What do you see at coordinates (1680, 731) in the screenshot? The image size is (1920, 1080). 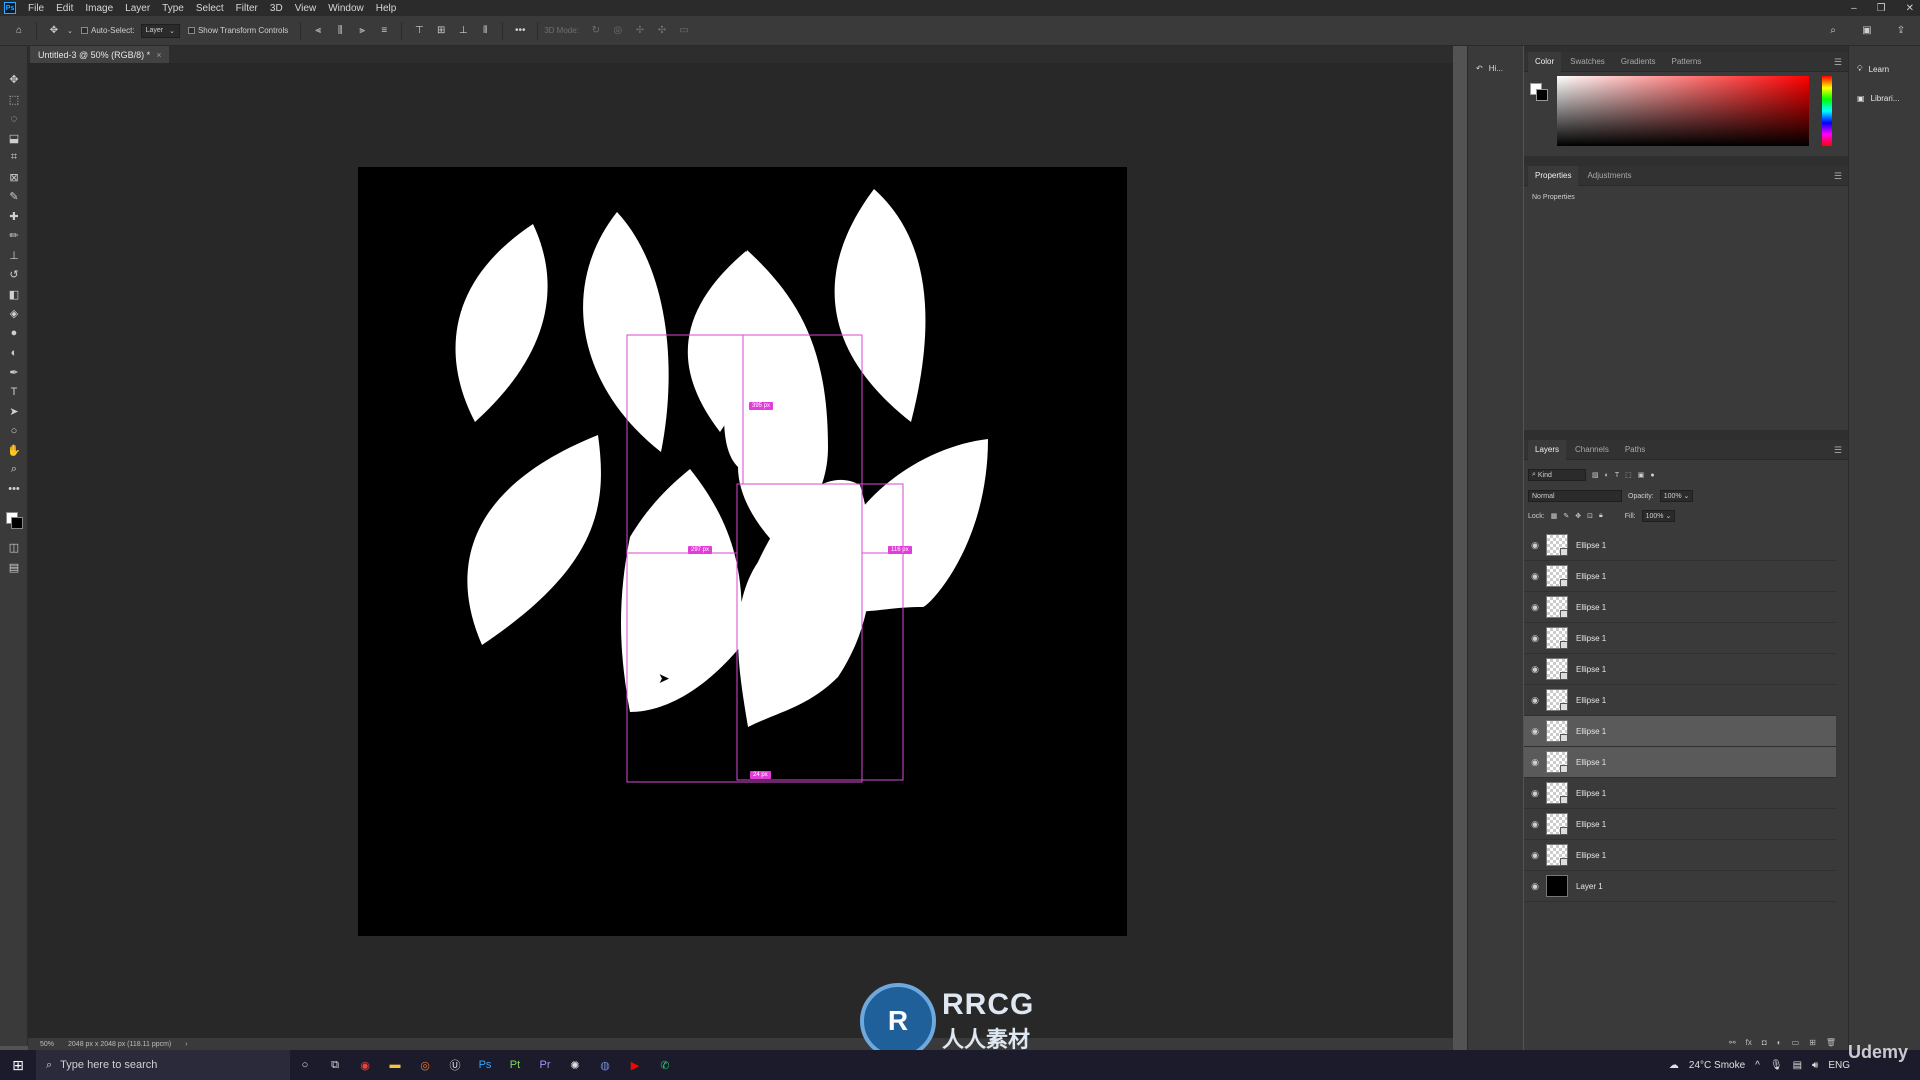 I see `layer-row-selected: ◉ Ellipse 1` at bounding box center [1680, 731].